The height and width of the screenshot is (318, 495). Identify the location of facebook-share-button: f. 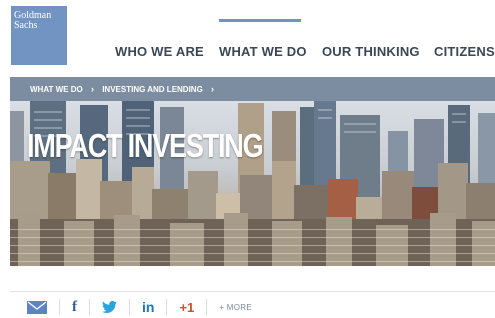
(74, 307).